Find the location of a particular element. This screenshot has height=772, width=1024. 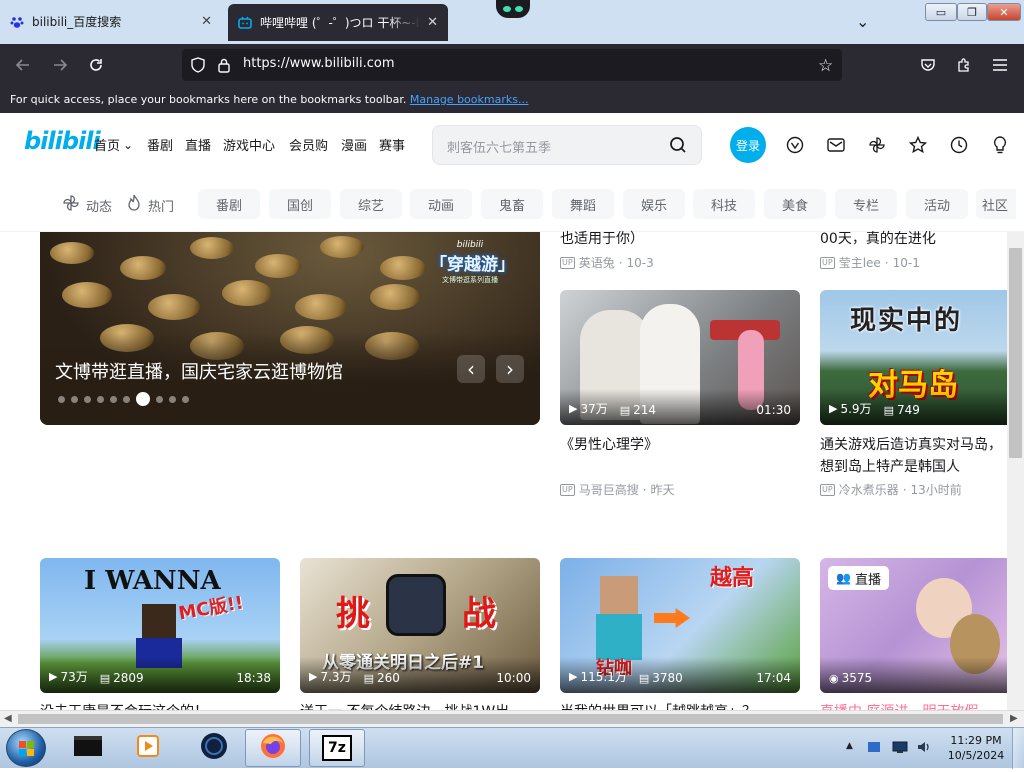

video-title: 送王一 不每个结路边，挑战1W出 is located at coordinates (420, 705).